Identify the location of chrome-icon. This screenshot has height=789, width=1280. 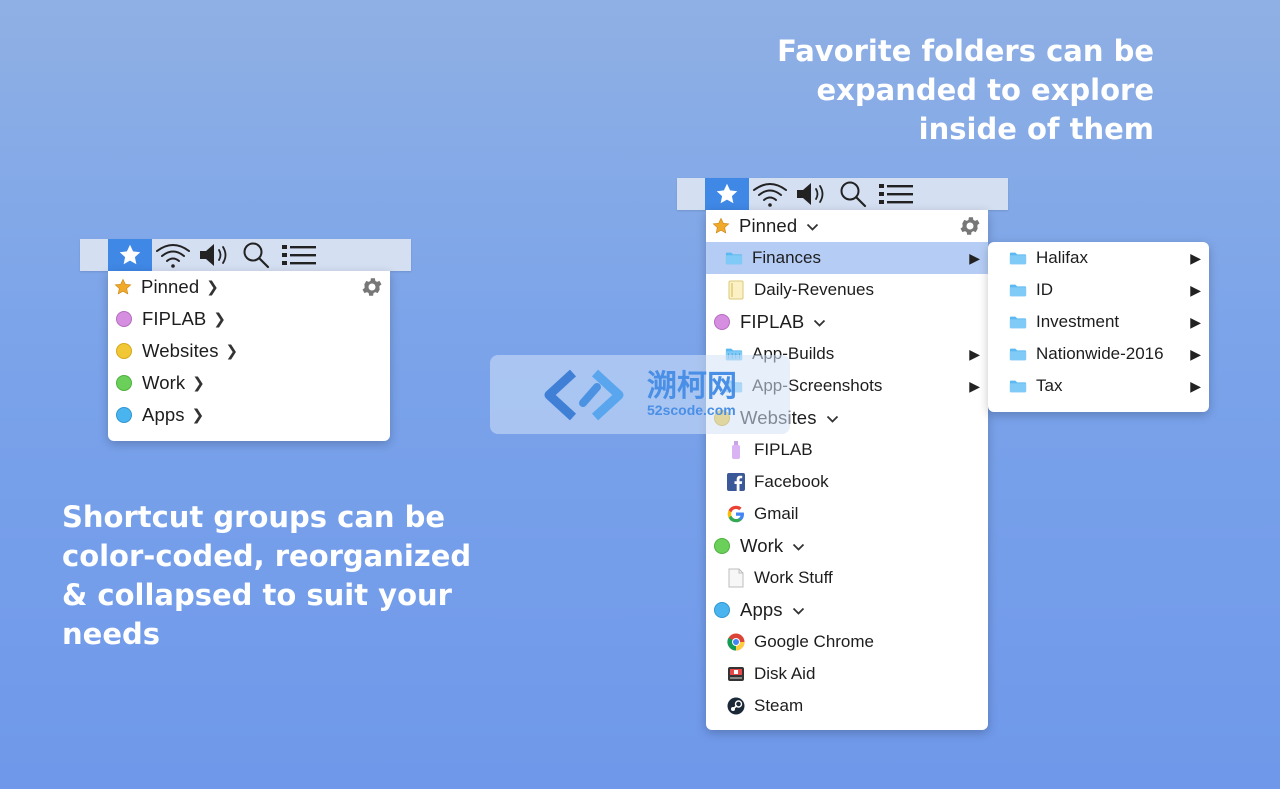
(736, 642).